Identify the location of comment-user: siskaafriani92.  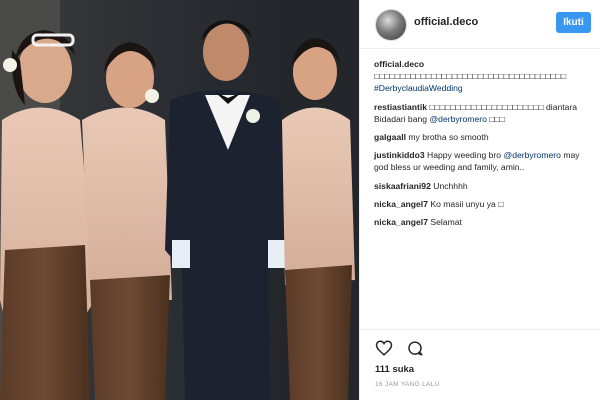
(402, 186).